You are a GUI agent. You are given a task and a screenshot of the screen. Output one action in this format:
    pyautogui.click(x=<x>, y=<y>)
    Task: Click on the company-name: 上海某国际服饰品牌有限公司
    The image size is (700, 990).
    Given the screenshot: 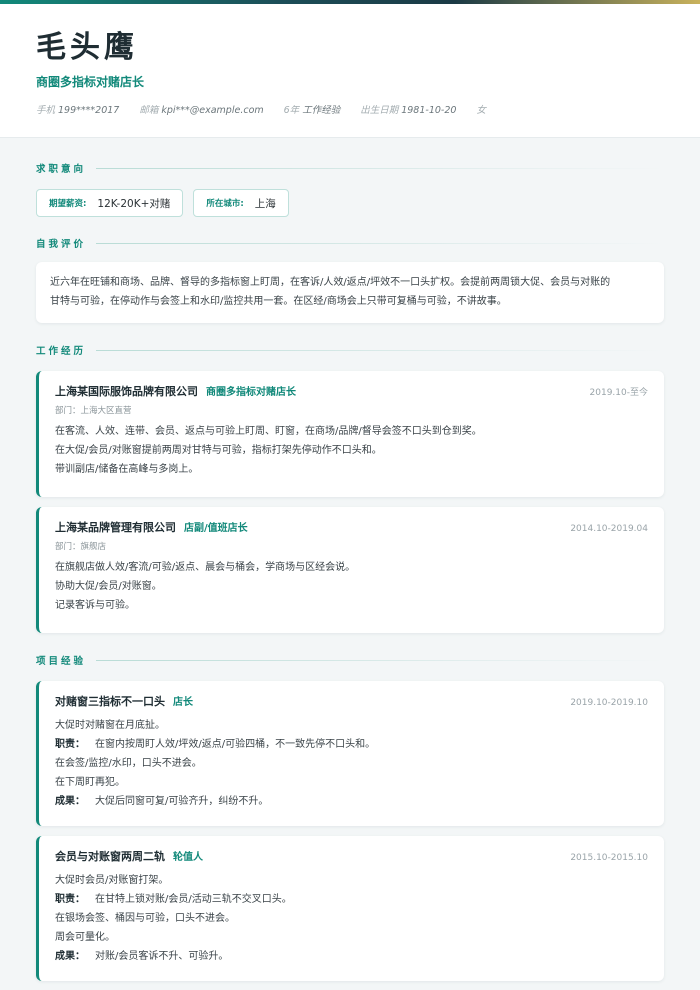 What is the action you would take?
    pyautogui.click(x=126, y=391)
    